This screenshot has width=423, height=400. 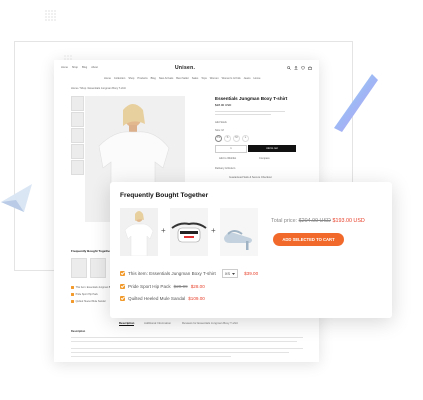 I want to click on top-link: Blog, so click(x=84, y=68).